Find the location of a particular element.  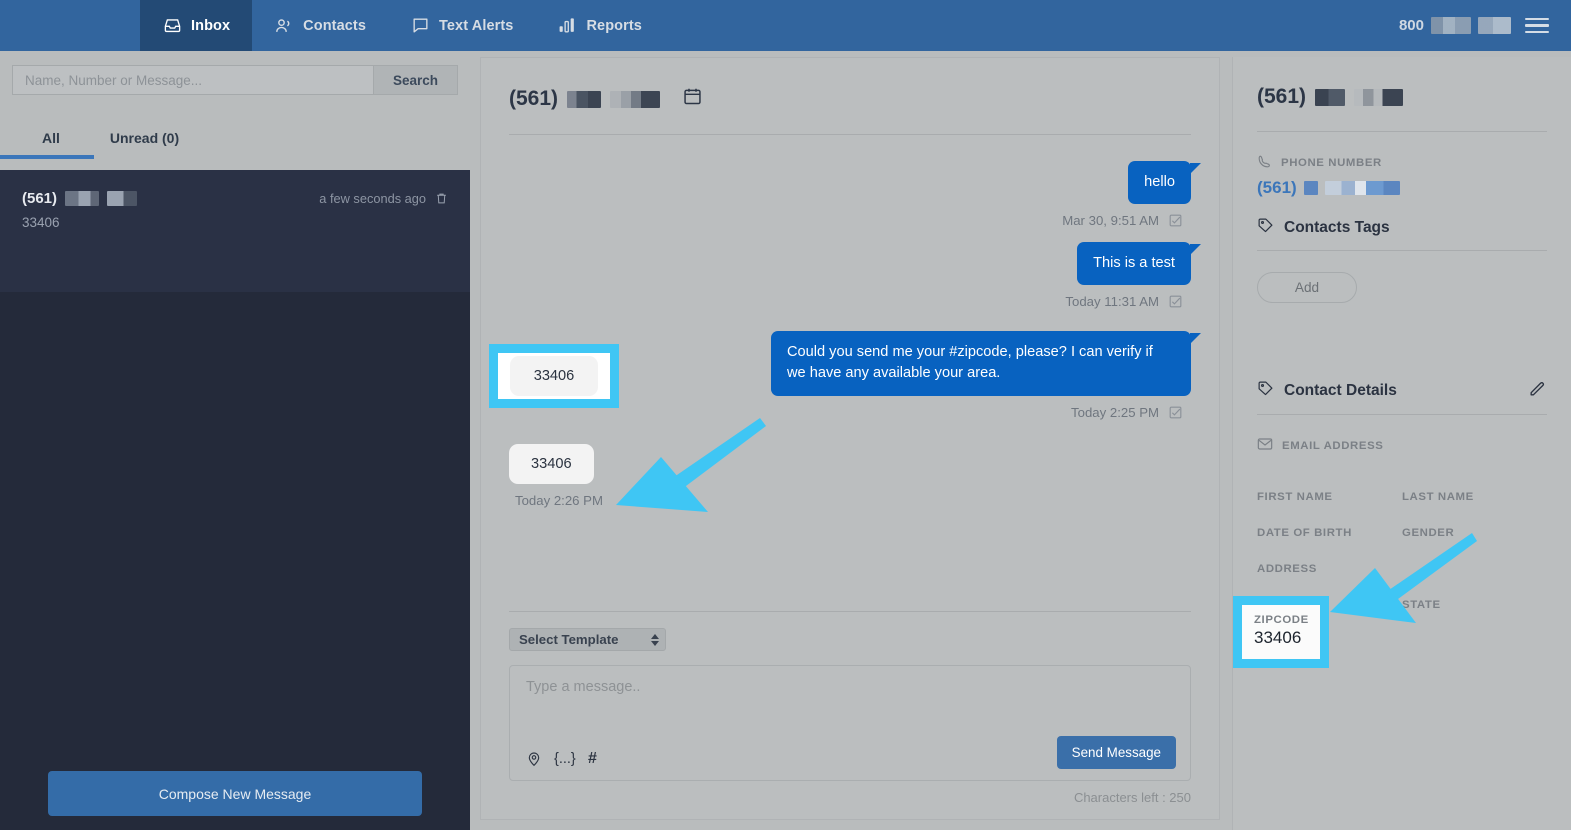

search-row: Search is located at coordinates (235, 79).